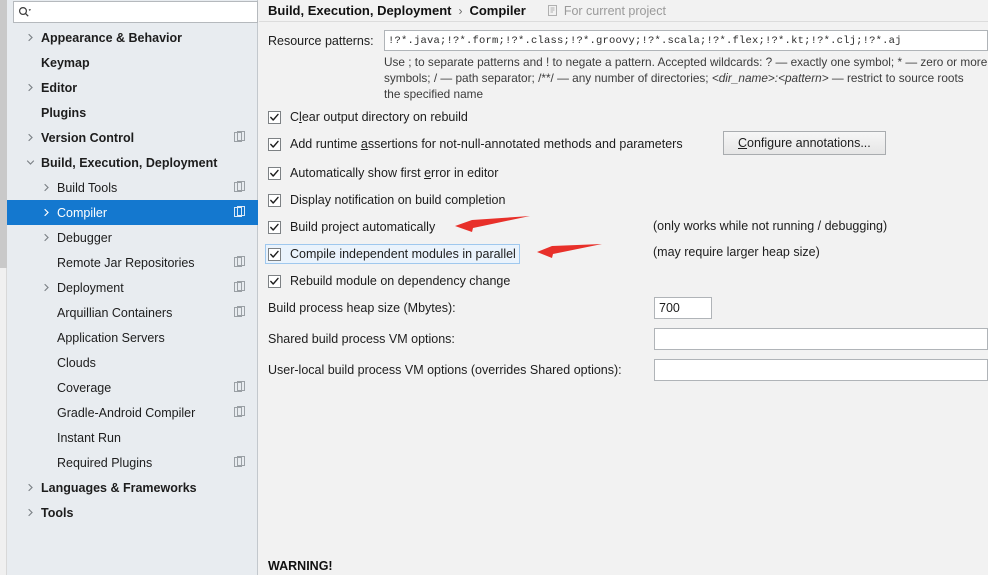 Image resolution: width=988 pixels, height=575 pixels. I want to click on sidebar-item-label: Editor, so click(59, 87).